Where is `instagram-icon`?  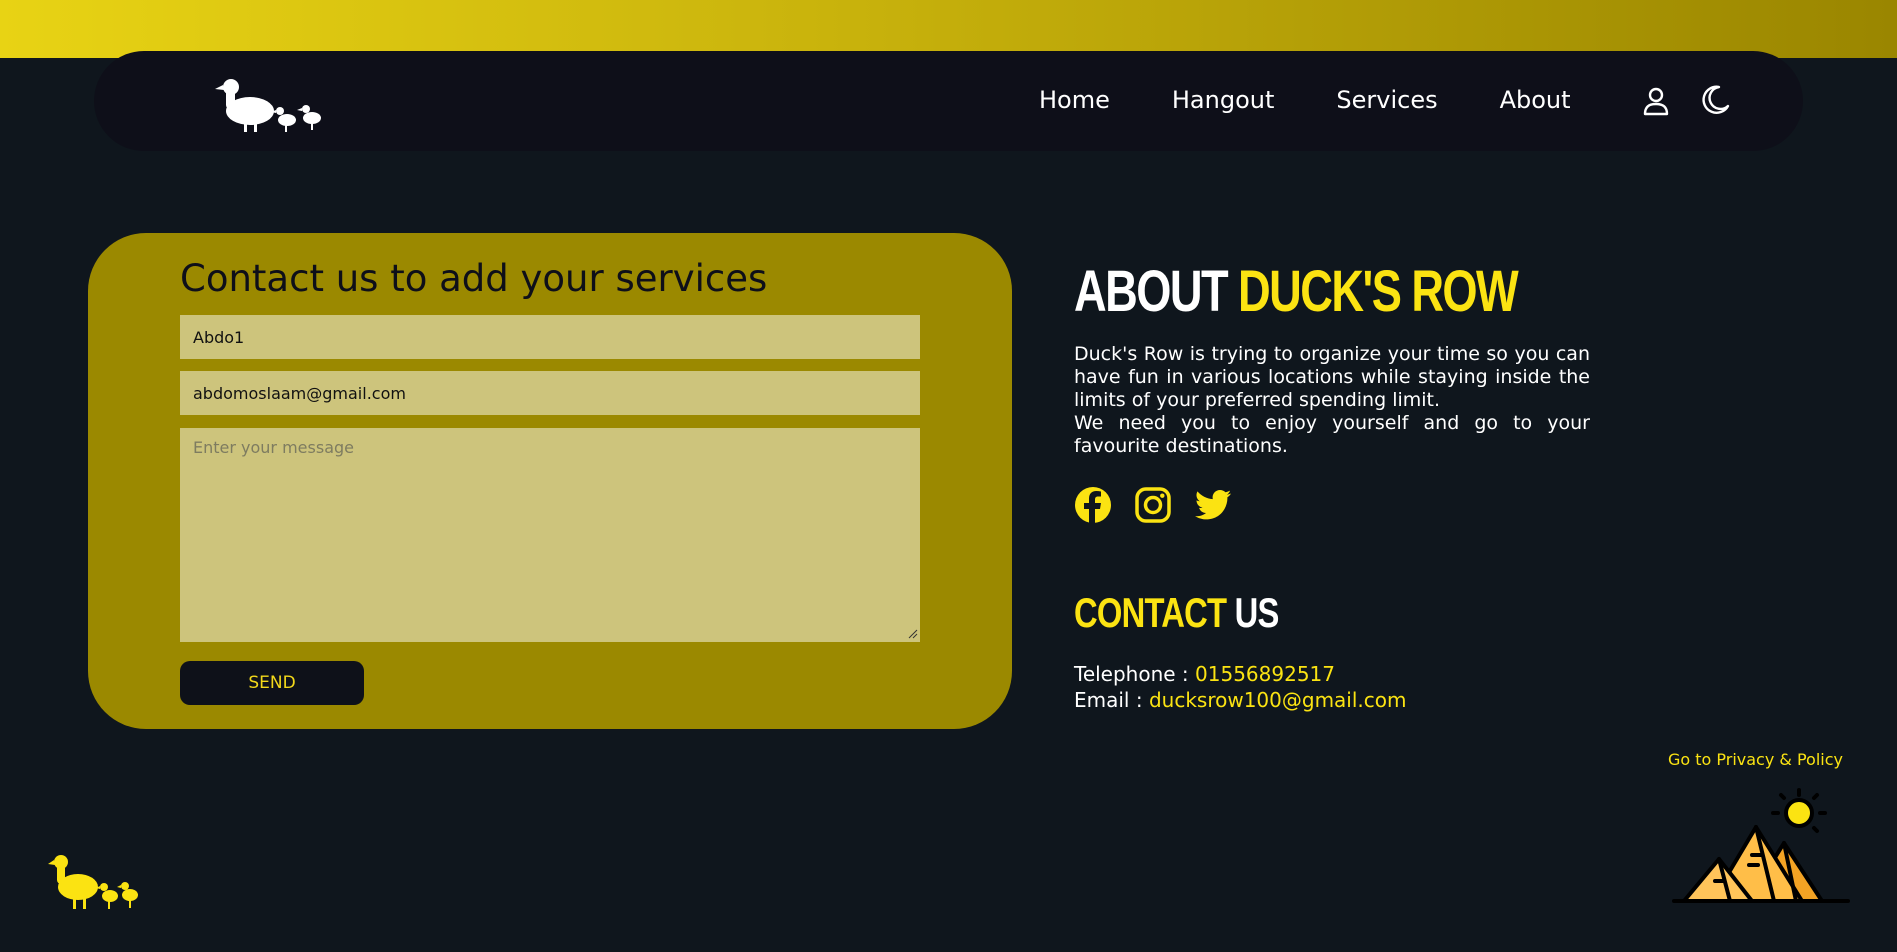 instagram-icon is located at coordinates (1153, 505).